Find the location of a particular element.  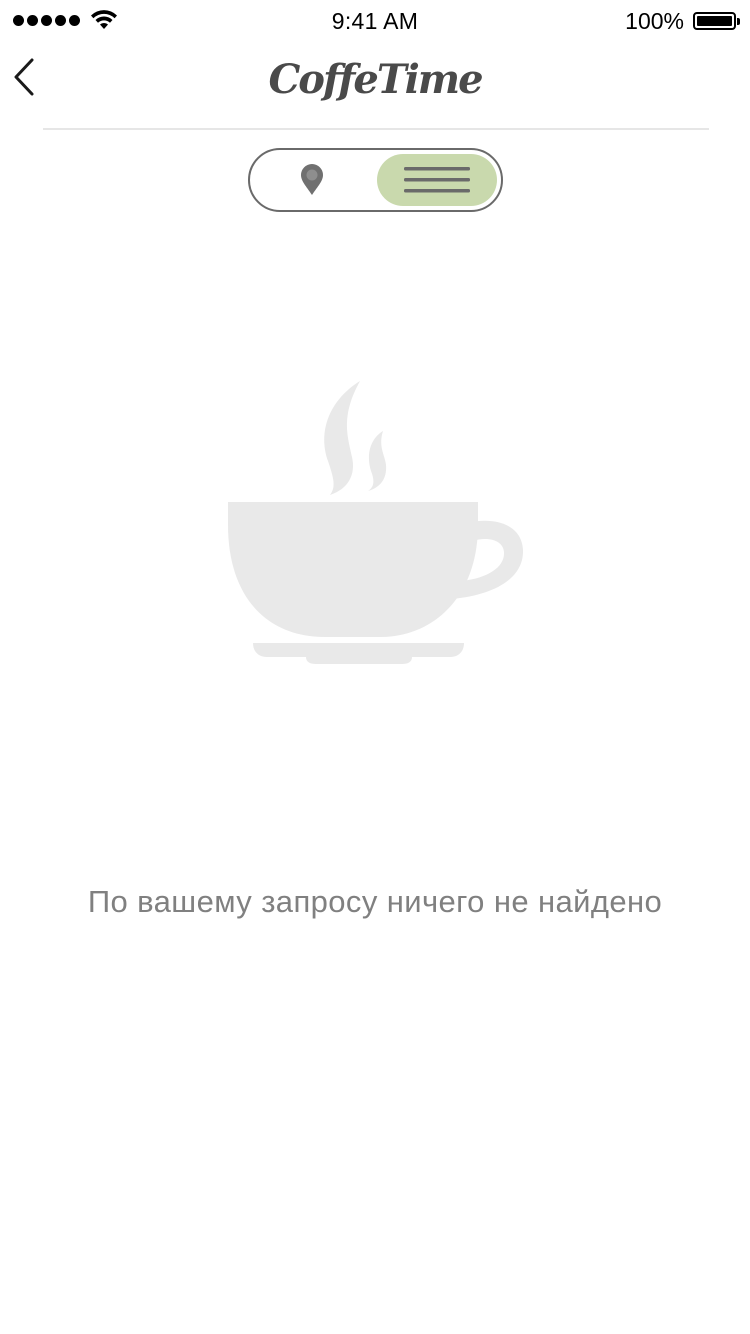

battery-level is located at coordinates (714, 21).